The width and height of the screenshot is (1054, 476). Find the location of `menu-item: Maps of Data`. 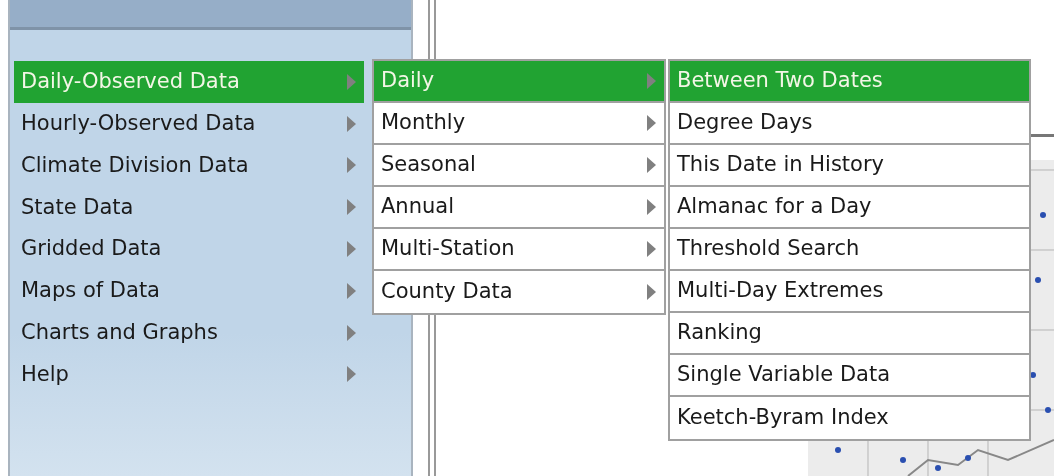

menu-item: Maps of Data is located at coordinates (189, 291).